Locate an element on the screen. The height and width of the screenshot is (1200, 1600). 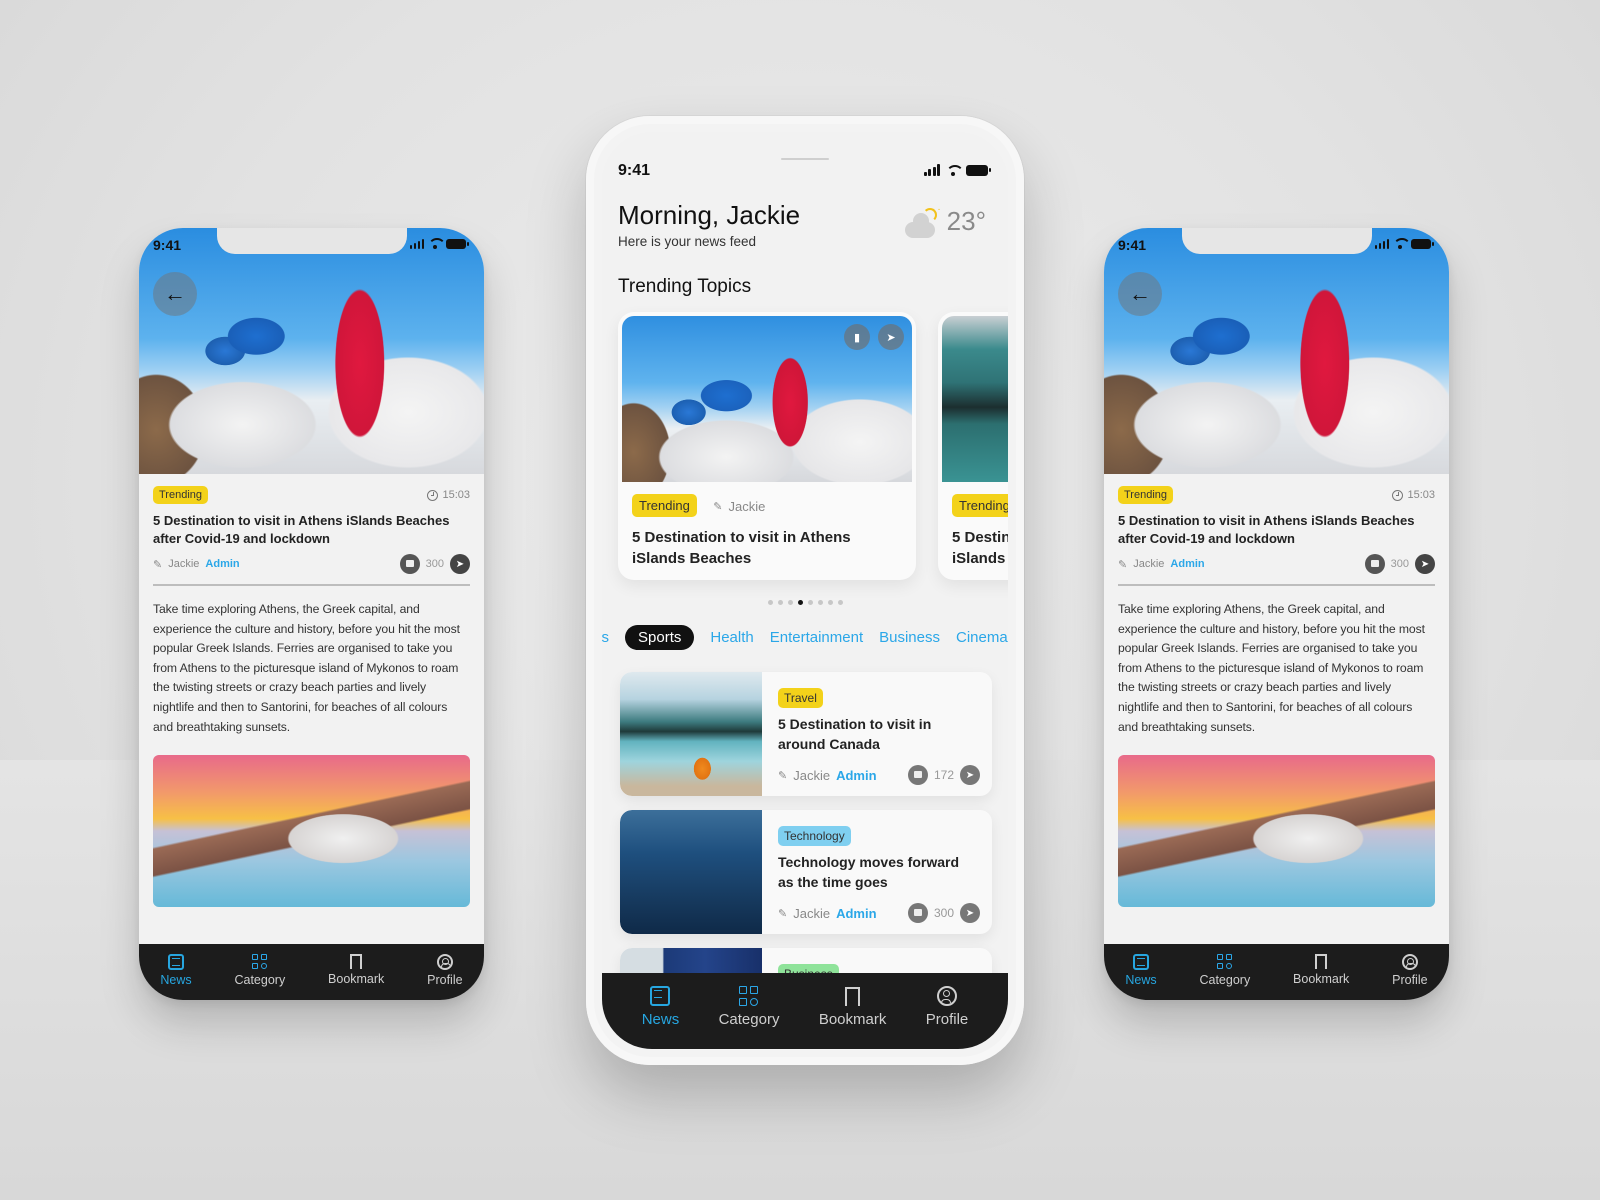
trending-title: Trending Topics is located at coordinates (685, 286).